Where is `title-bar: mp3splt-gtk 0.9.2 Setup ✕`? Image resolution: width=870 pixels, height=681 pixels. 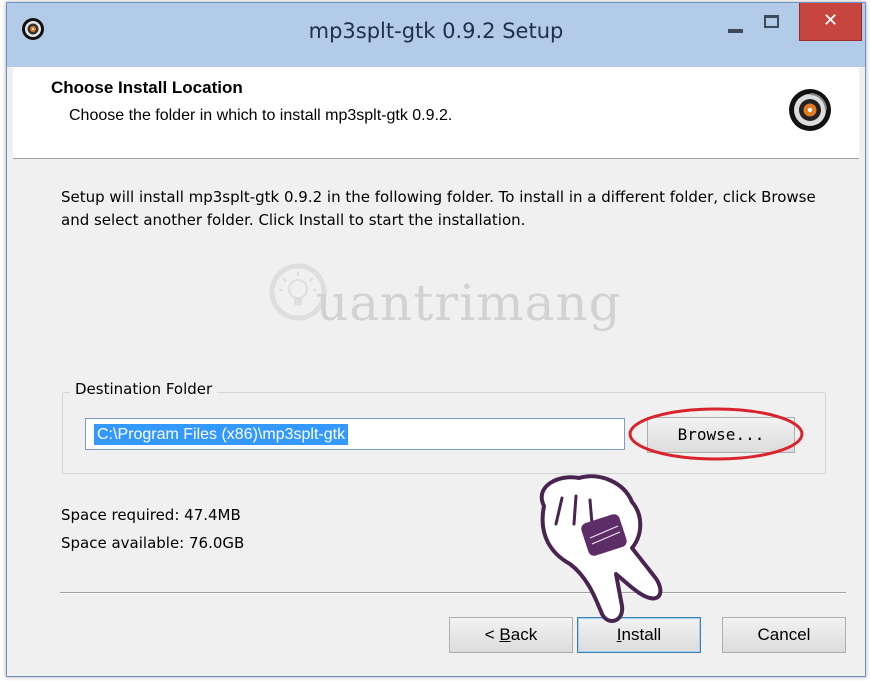 title-bar: mp3splt-gtk 0.9.2 Setup ✕ is located at coordinates (436, 35).